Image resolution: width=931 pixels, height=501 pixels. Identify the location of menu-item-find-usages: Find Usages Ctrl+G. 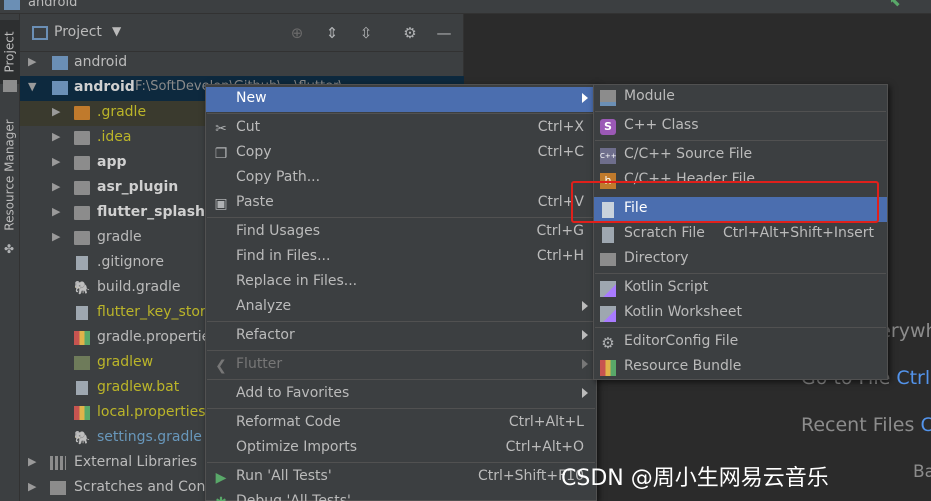
(401, 232).